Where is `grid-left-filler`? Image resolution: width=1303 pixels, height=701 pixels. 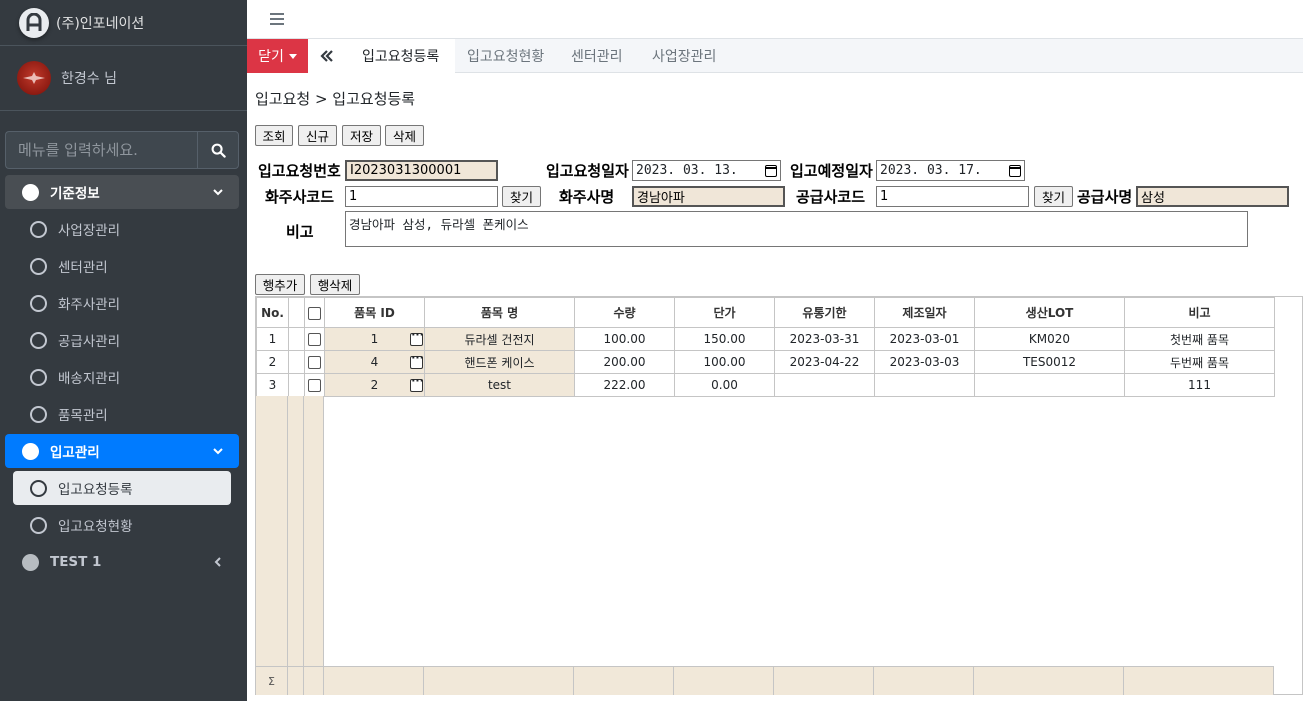
grid-left-filler is located at coordinates (290, 531).